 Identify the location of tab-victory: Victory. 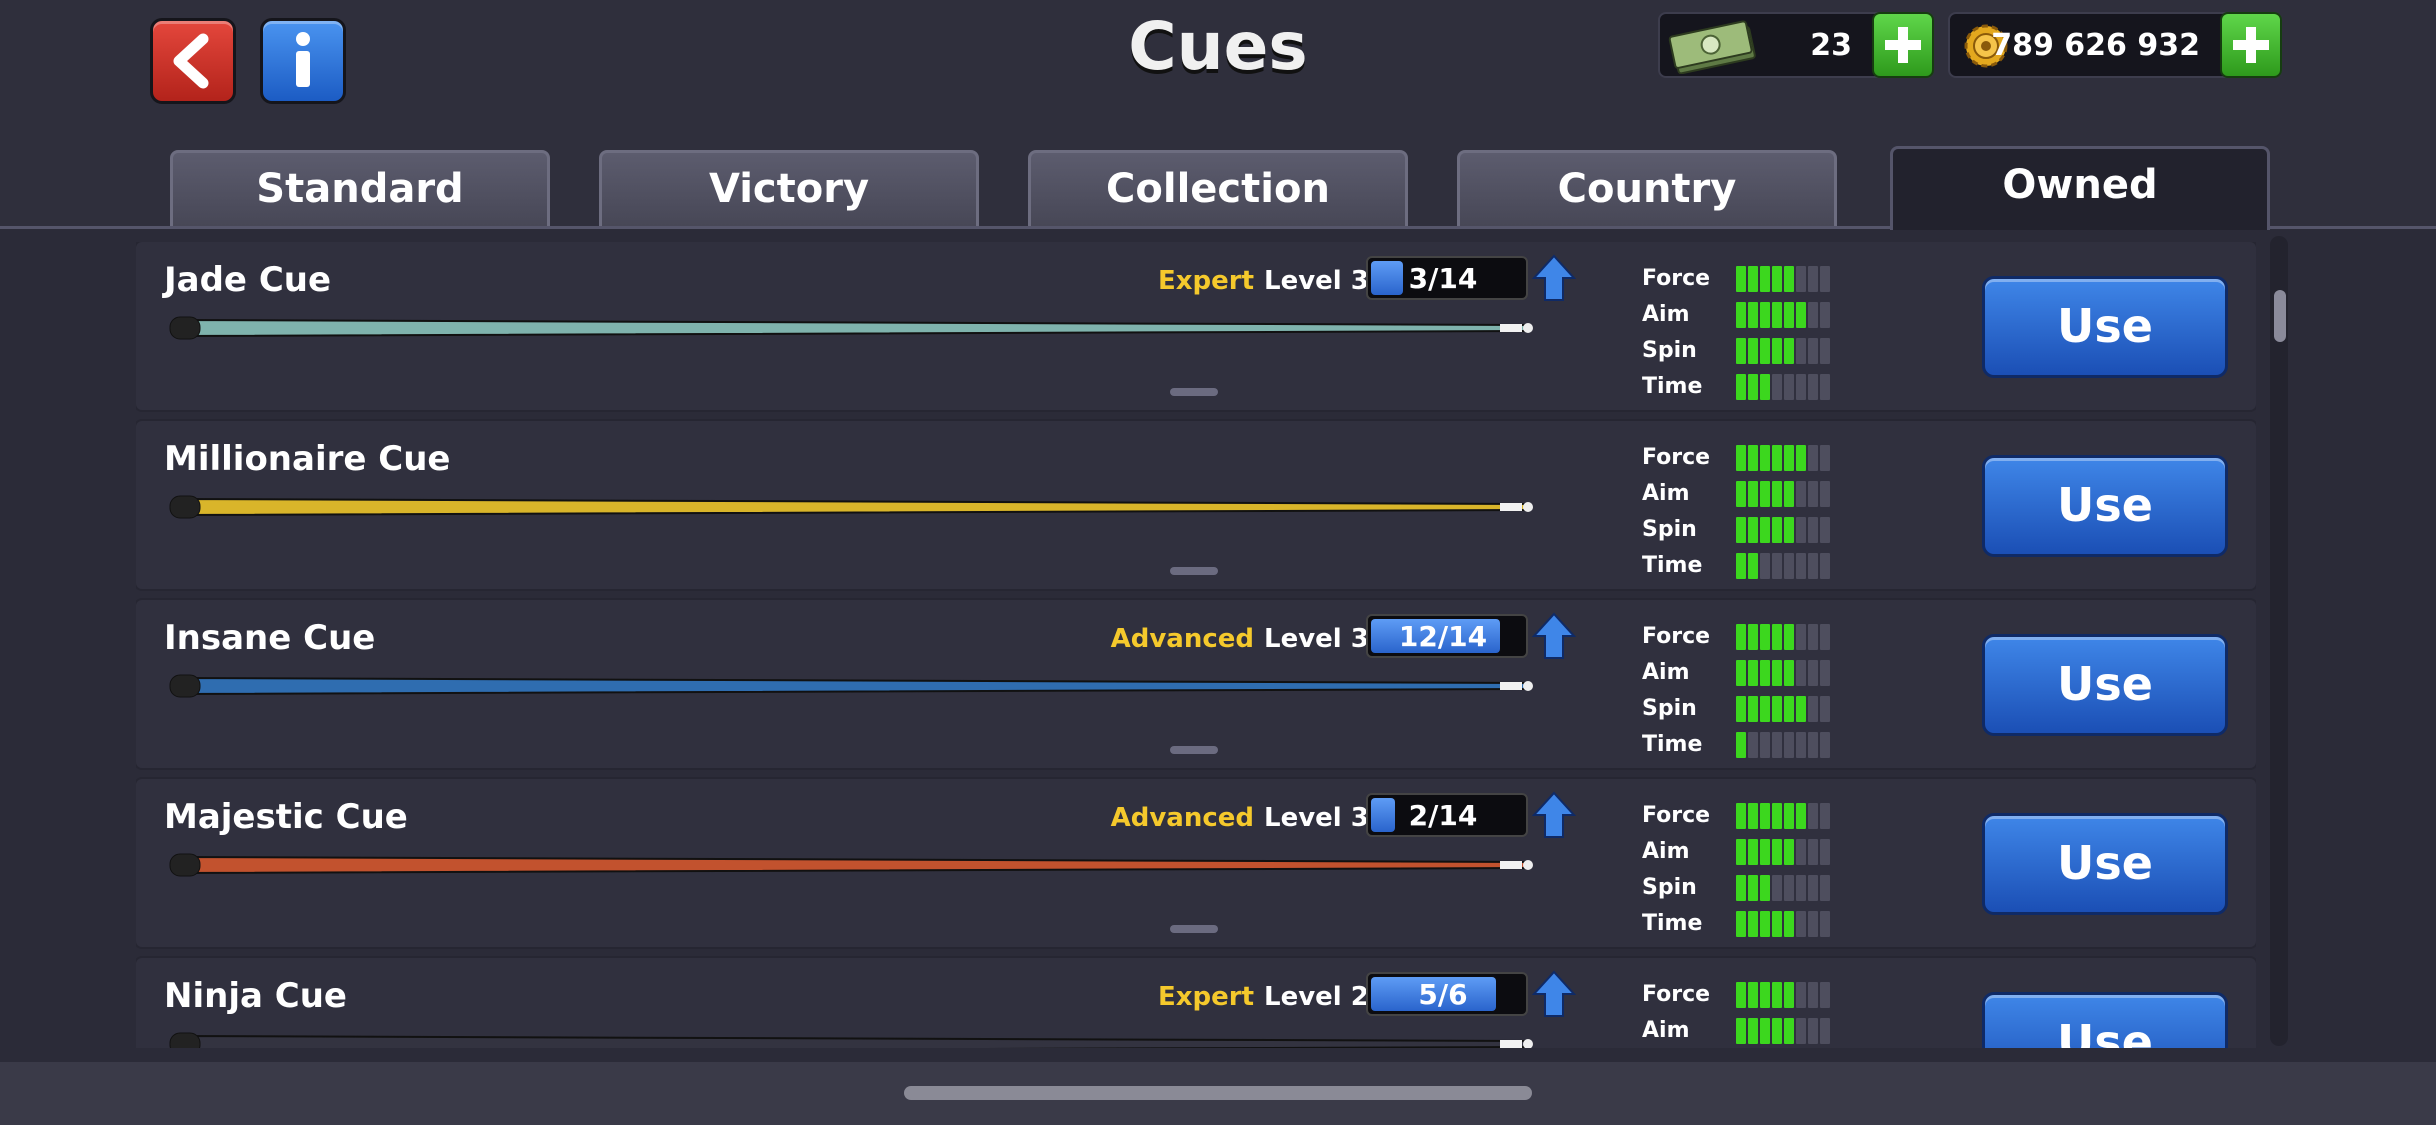
(789, 188).